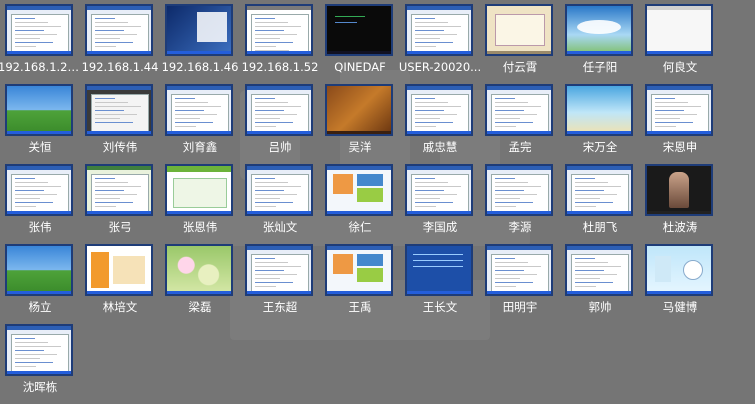  I want to click on computer-tile: 关恒, so click(39, 121).